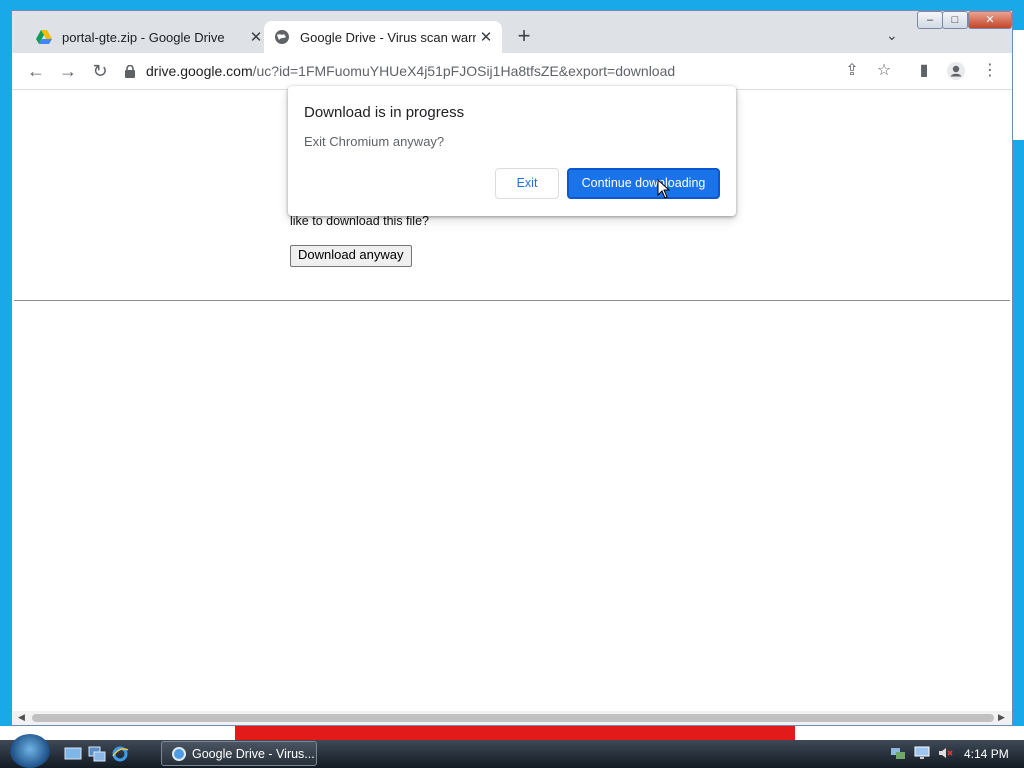  I want to click on show-desktop-icon, so click(73, 754).